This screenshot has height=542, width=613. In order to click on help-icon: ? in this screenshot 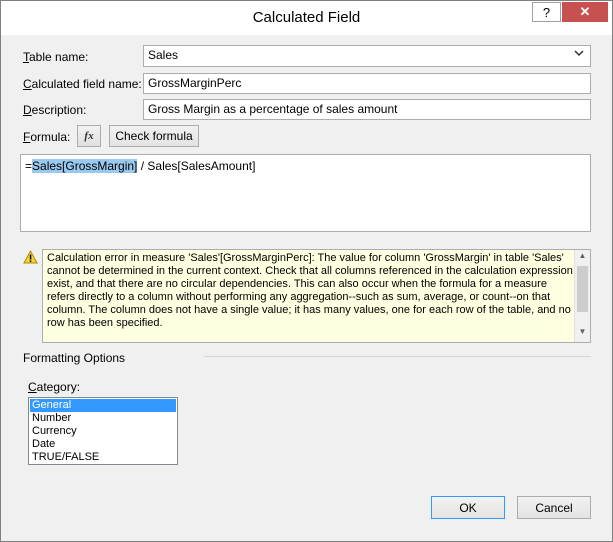, I will do `click(546, 12)`.